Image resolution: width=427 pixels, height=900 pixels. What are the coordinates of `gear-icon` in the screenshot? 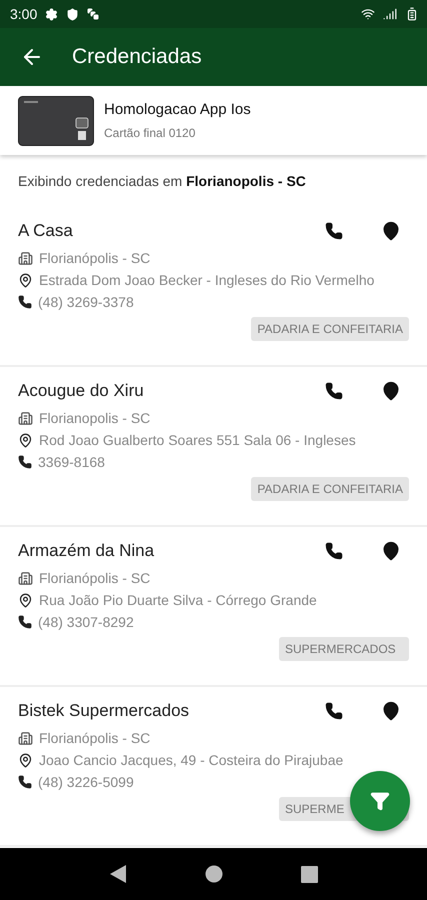 It's located at (51, 14).